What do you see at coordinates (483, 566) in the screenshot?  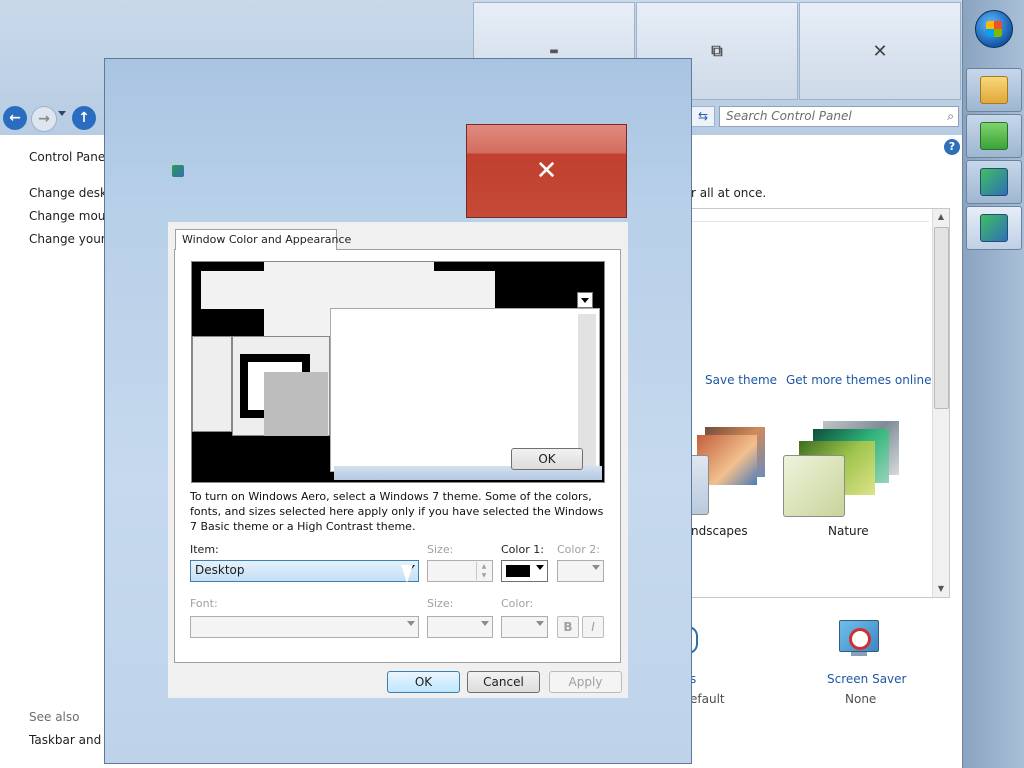 I see `spin-up-icon: ▲` at bounding box center [483, 566].